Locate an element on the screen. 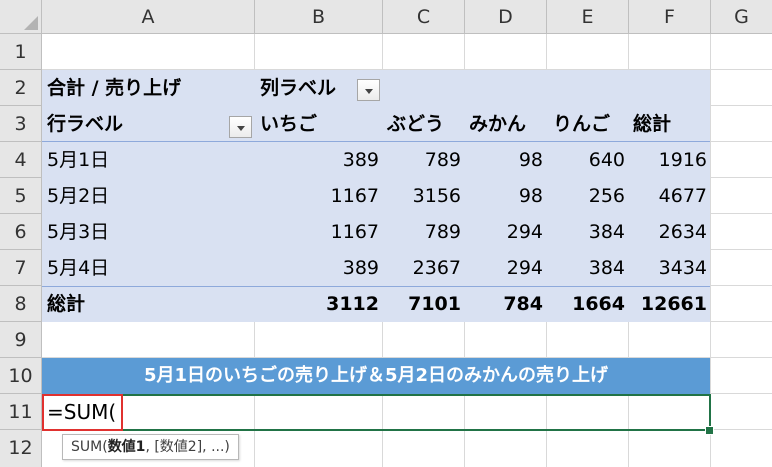 Image resolution: width=772 pixels, height=467 pixels. row-header-8: 8 is located at coordinates (21, 304).